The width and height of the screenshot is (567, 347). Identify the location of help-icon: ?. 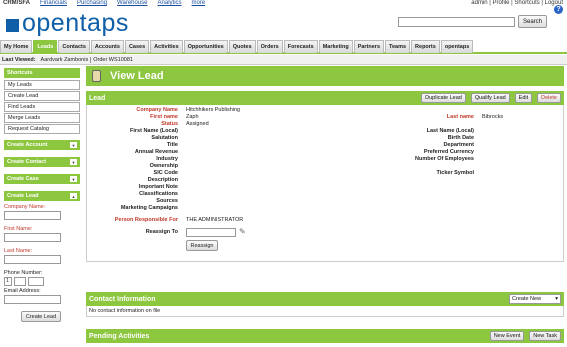
(558, 9).